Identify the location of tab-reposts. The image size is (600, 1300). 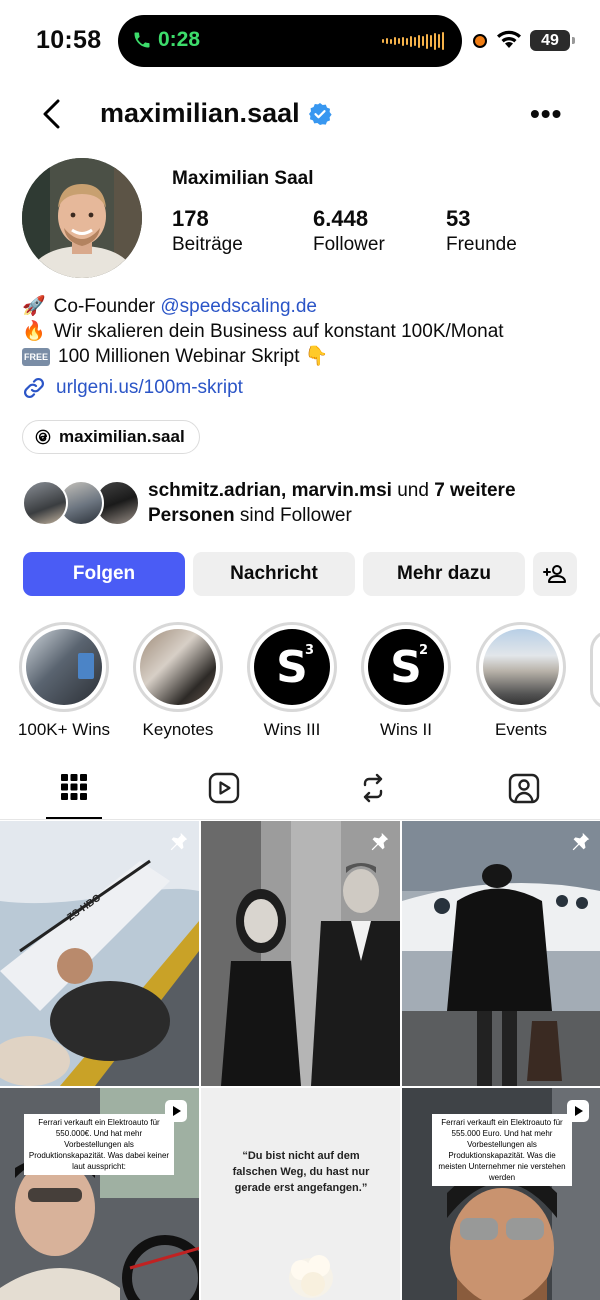
(373, 790).